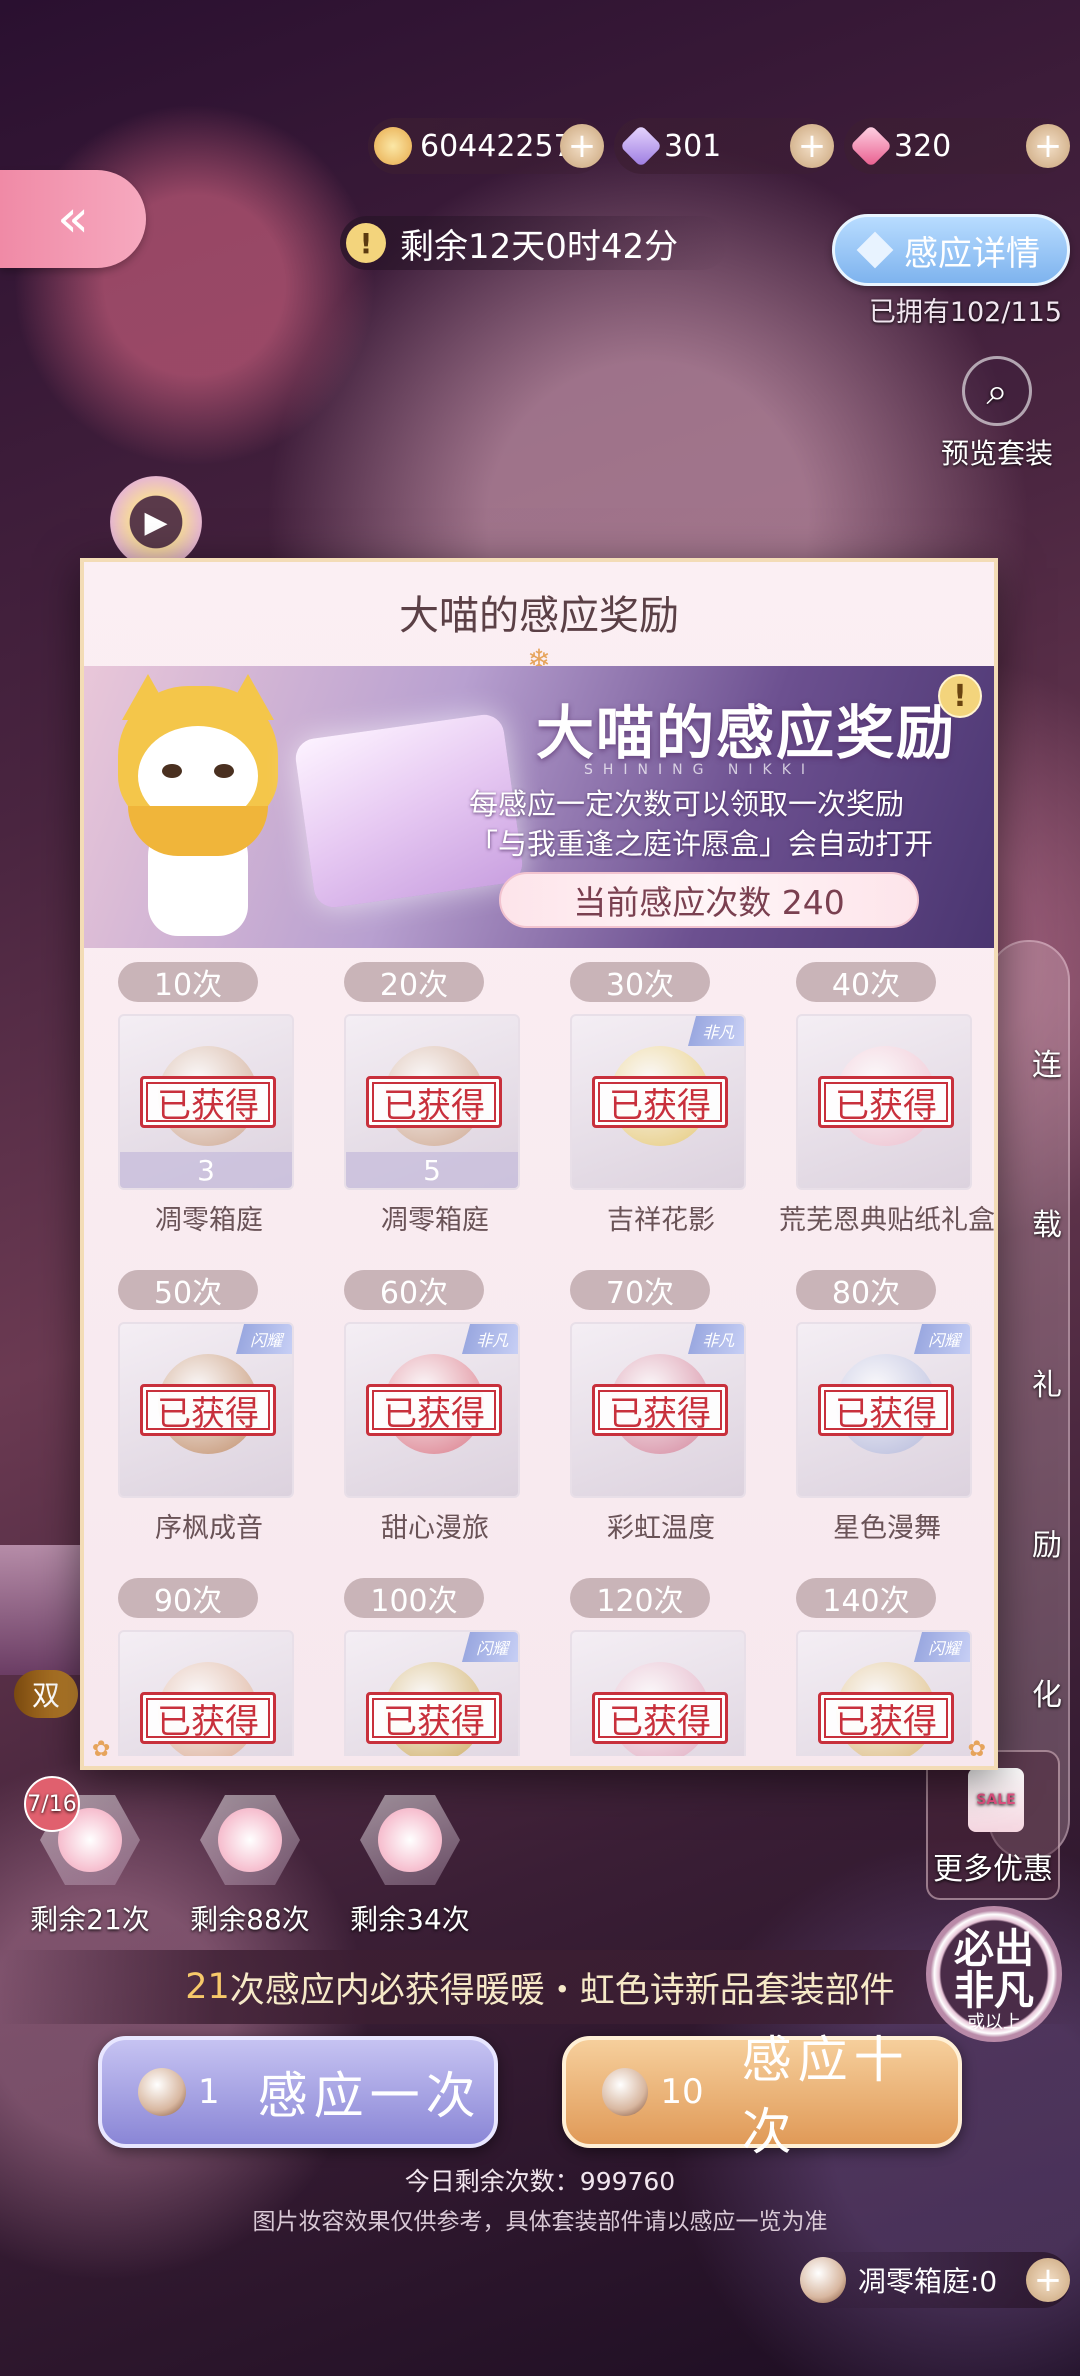 Image resolution: width=1080 pixels, height=2376 pixels. I want to click on more-deals-button: SALE 更多优惠, so click(993, 1825).